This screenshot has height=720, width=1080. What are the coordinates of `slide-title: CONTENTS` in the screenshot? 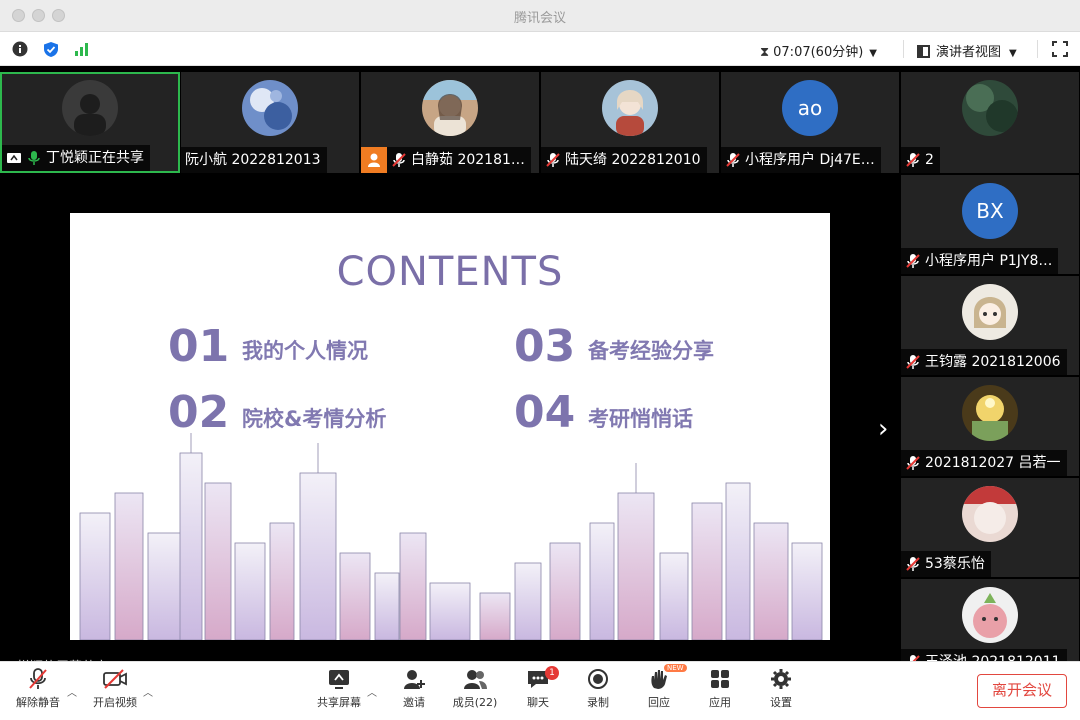 It's located at (450, 272).